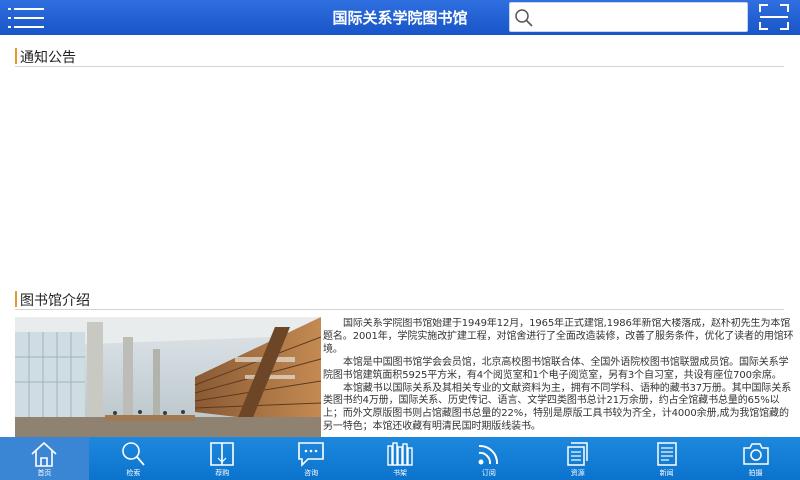 The image size is (800, 480). I want to click on tab-label: 新闻, so click(666, 473).